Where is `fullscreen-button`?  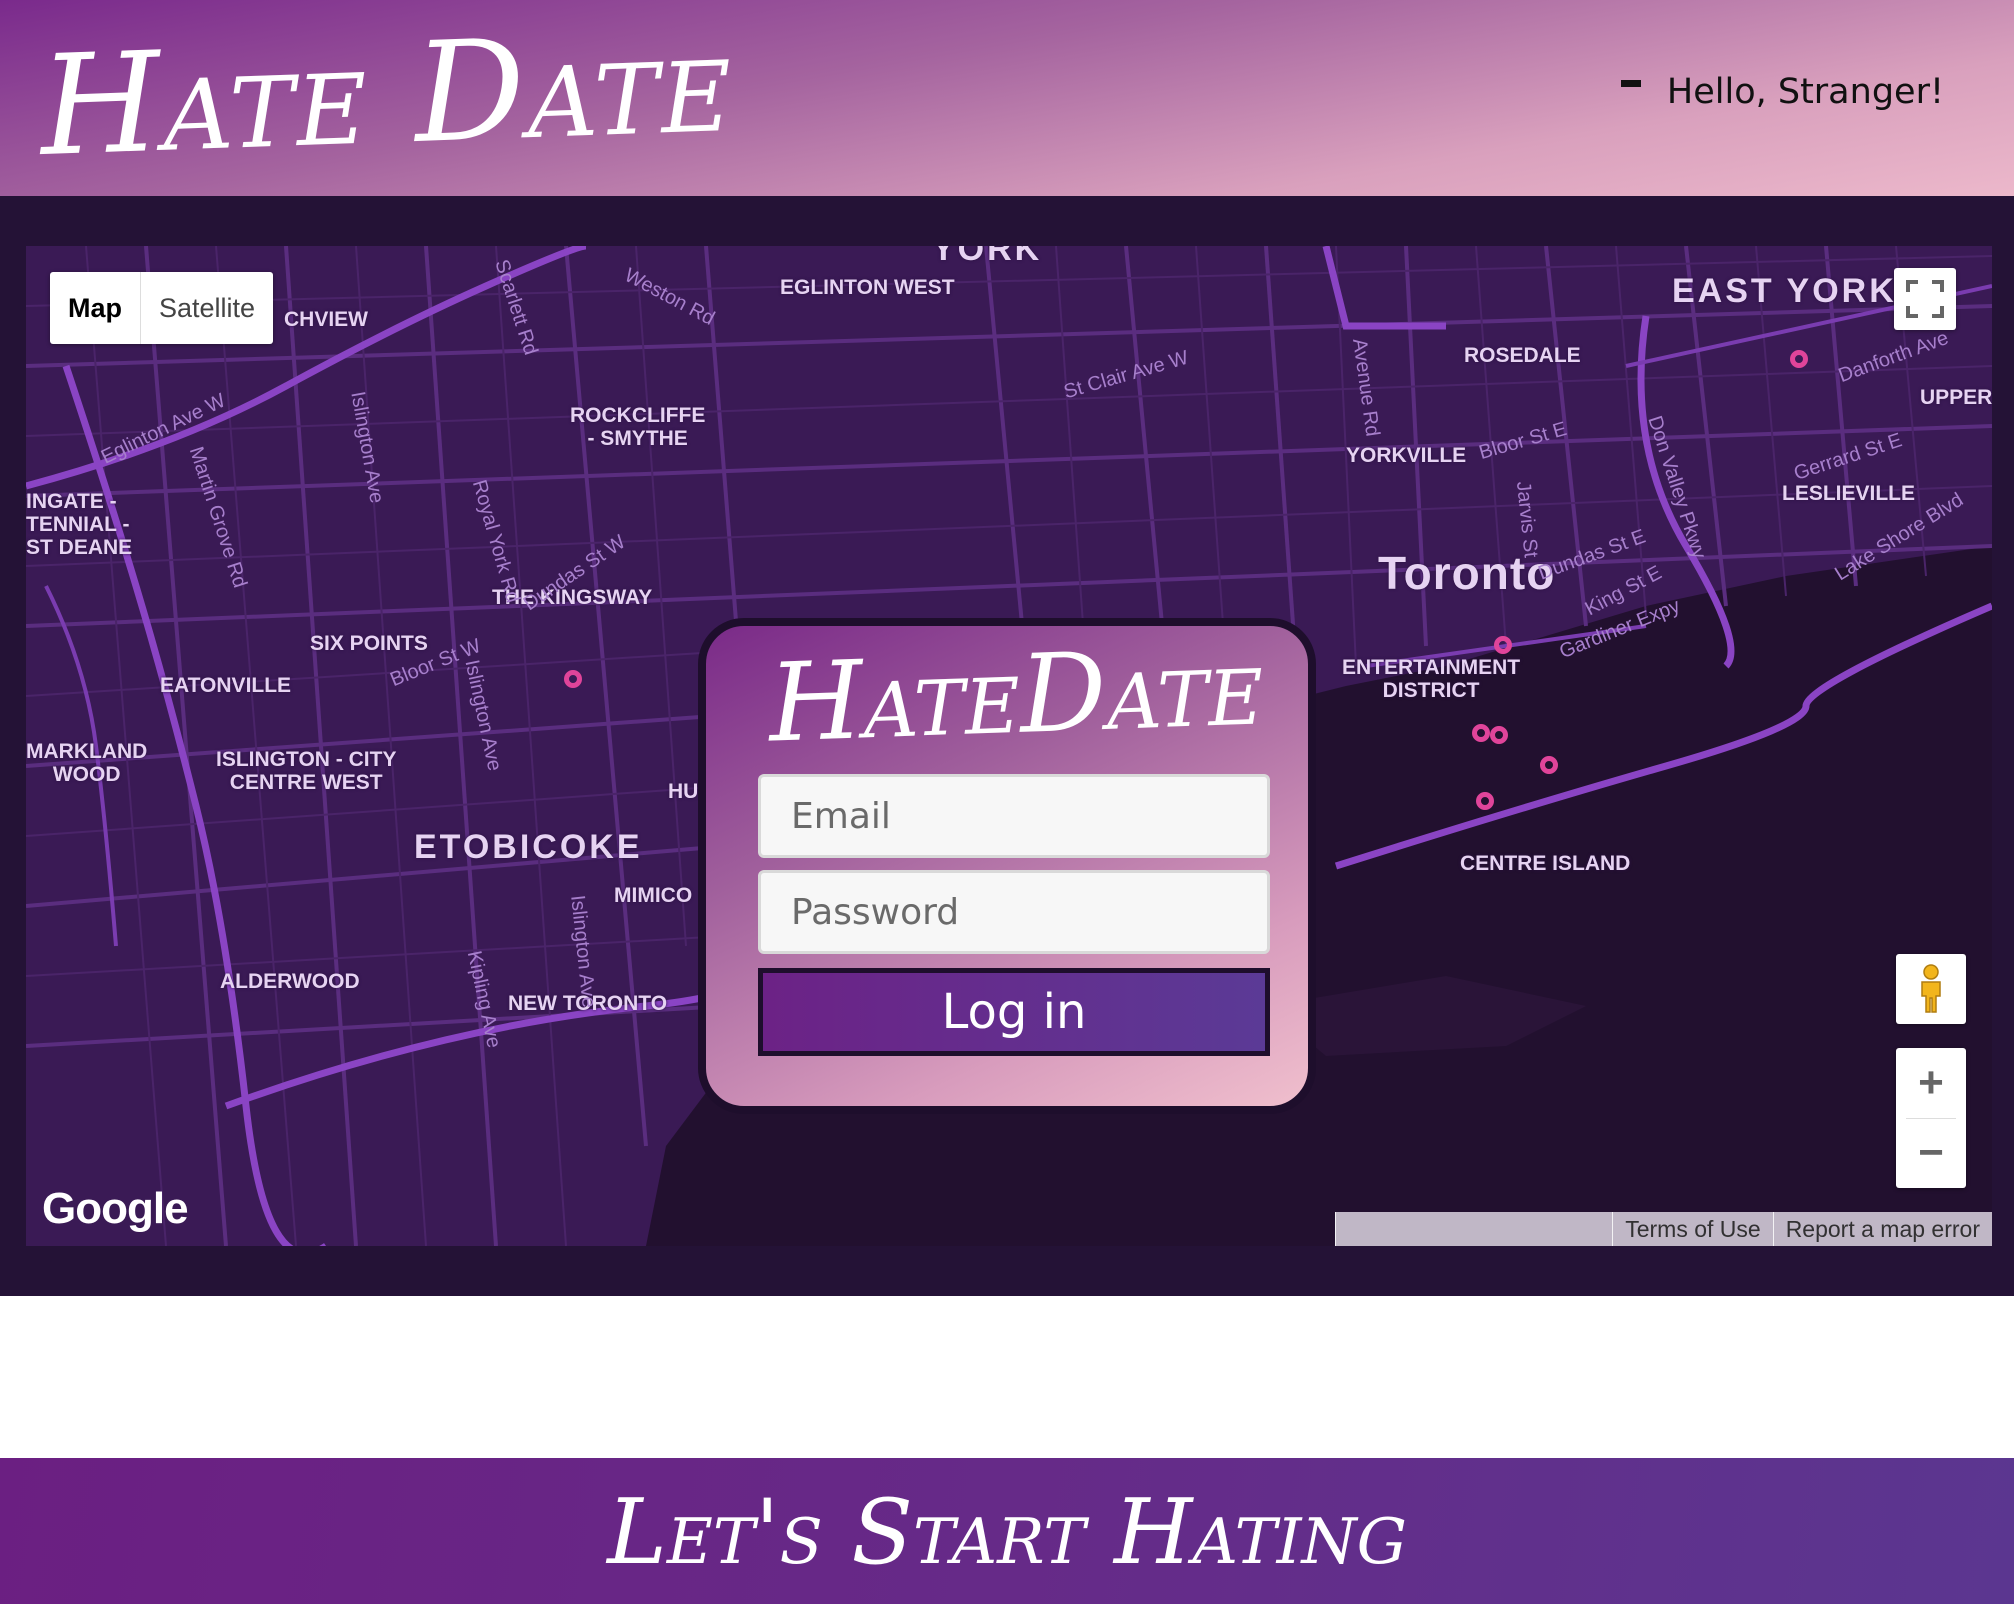 fullscreen-button is located at coordinates (1925, 299).